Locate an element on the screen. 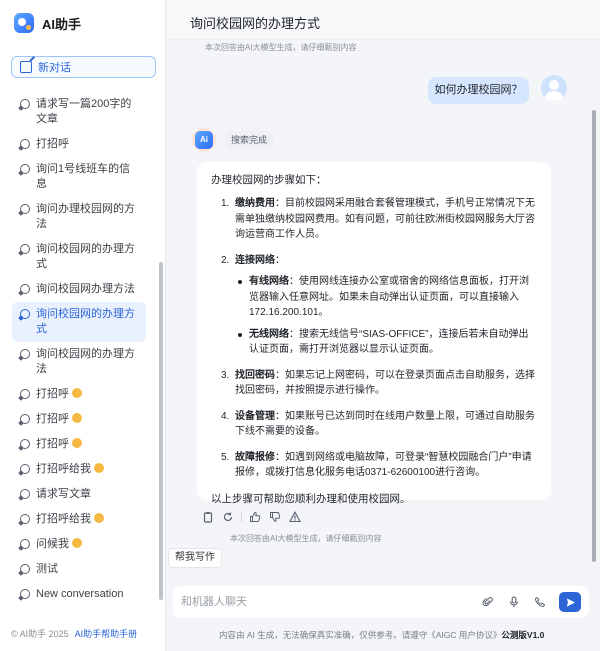  history-item: New conversation is located at coordinates (79, 594).